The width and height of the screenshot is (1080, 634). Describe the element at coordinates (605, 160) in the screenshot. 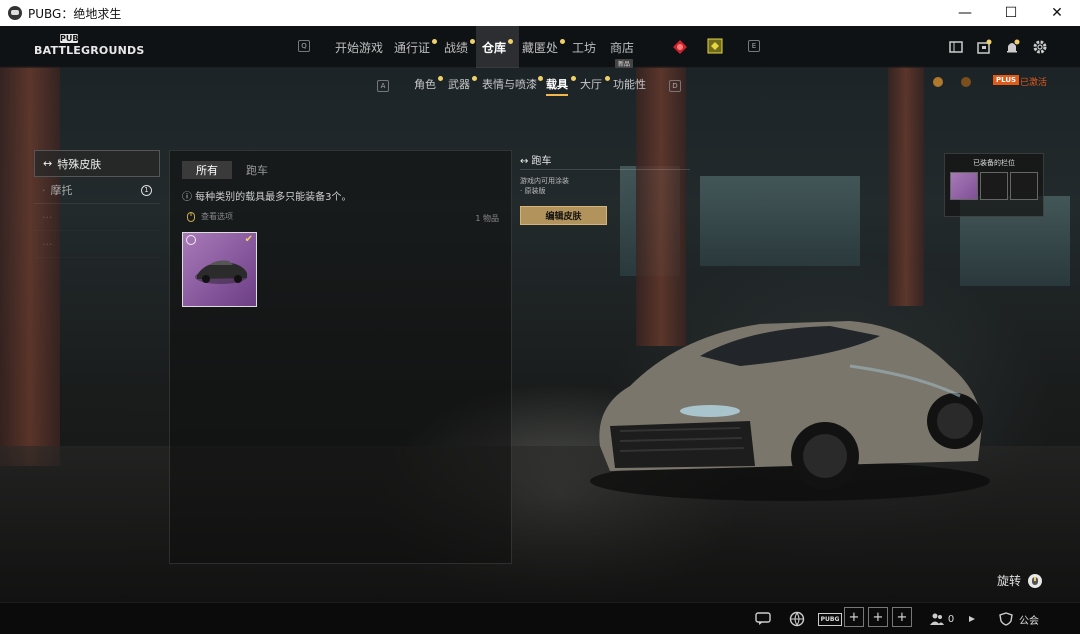

I see `vehicle-type-title: ↔ 跑车` at that location.